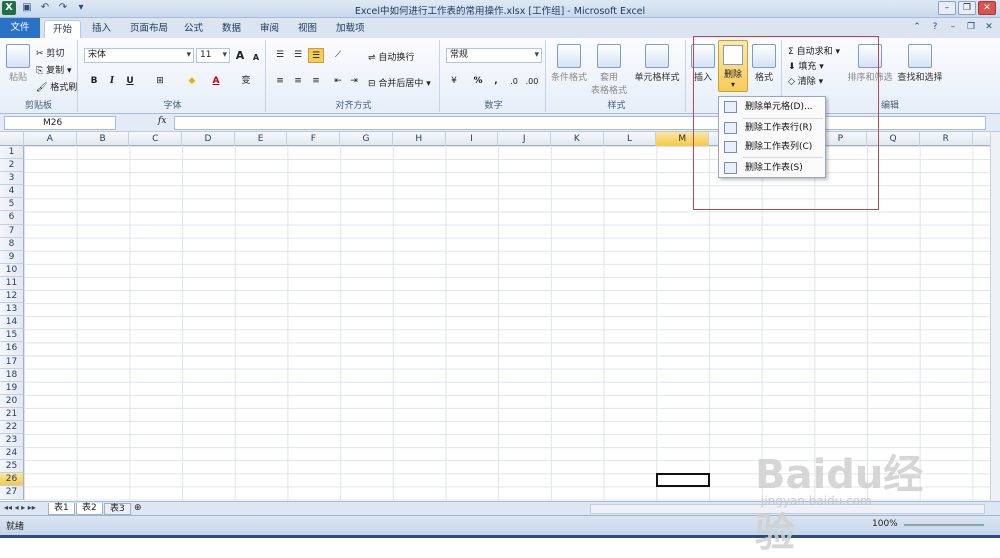  What do you see at coordinates (261, 139) in the screenshot?
I see `column-header: E` at bounding box center [261, 139].